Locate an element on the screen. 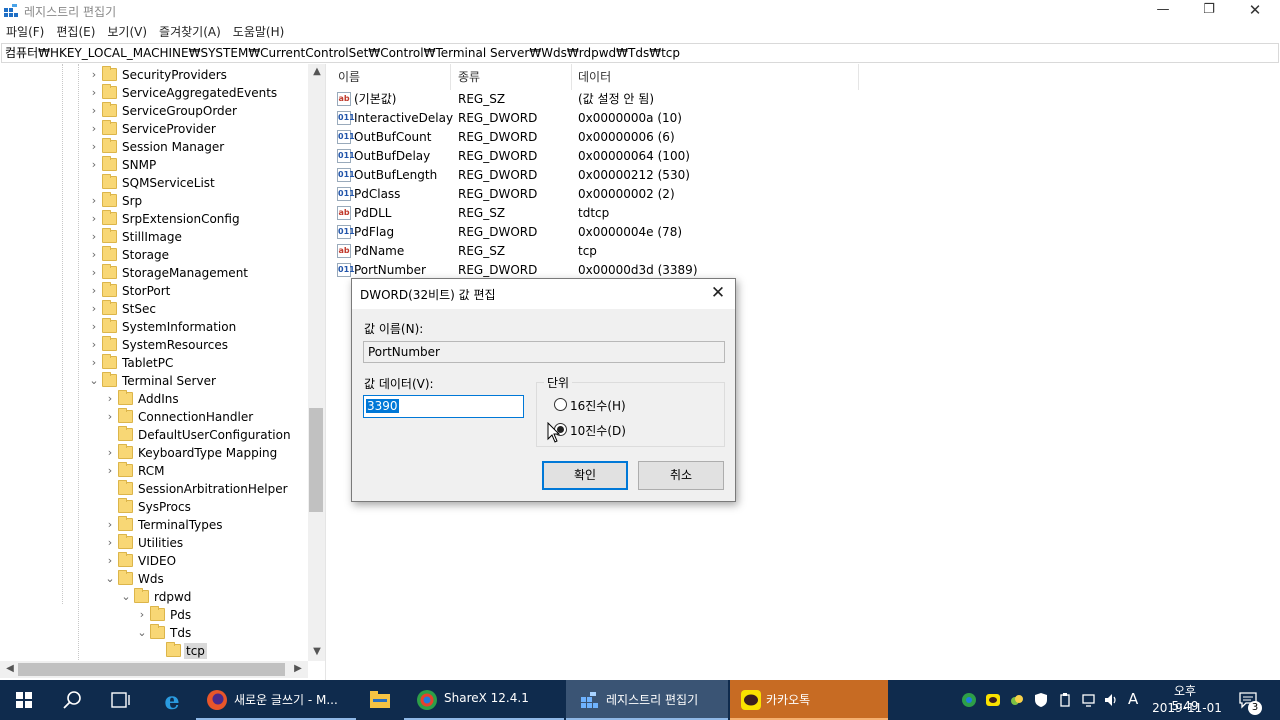 The width and height of the screenshot is (1280, 720). value-row: ab PdDLL REG_SZ tdtcp is located at coordinates (631, 213).